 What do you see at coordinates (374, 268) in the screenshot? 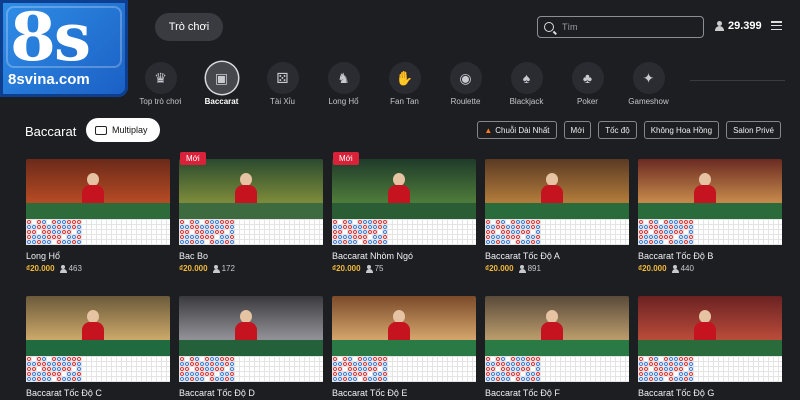
I see `player-count: 75` at bounding box center [374, 268].